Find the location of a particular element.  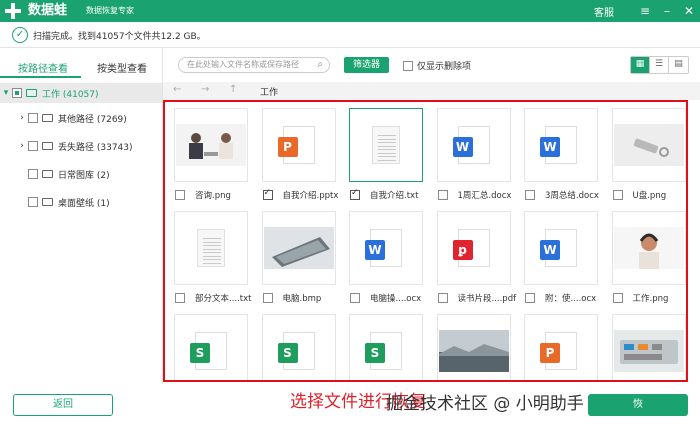

toolbar: 在此处输入文件名称或保存路径 ⌕ 筛选器 仅显示删除项 ▦ ☰ ▤ is located at coordinates (431, 65).